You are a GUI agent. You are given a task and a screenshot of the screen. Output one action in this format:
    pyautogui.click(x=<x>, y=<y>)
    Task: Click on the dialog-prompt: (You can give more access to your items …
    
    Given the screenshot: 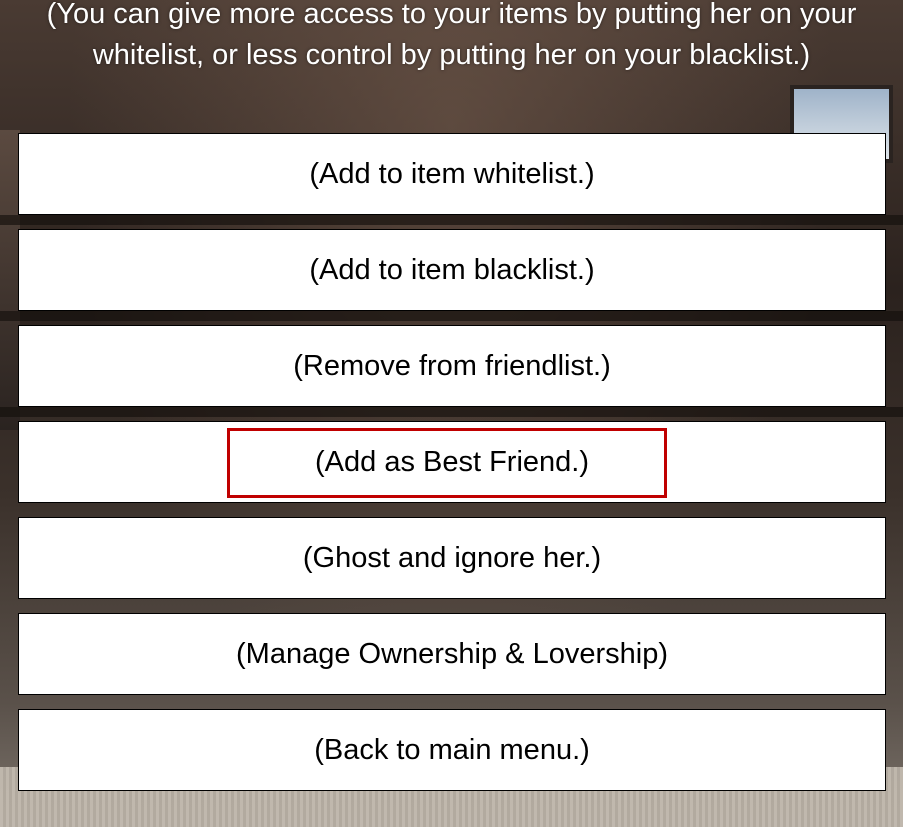 What is the action you would take?
    pyautogui.click(x=451, y=35)
    